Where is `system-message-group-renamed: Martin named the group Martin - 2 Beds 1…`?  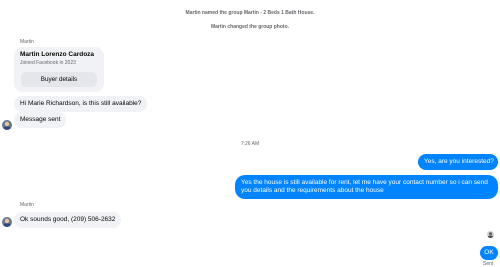 system-message-group-renamed: Martin named the group Martin - 2 Beds 1… is located at coordinates (250, 13).